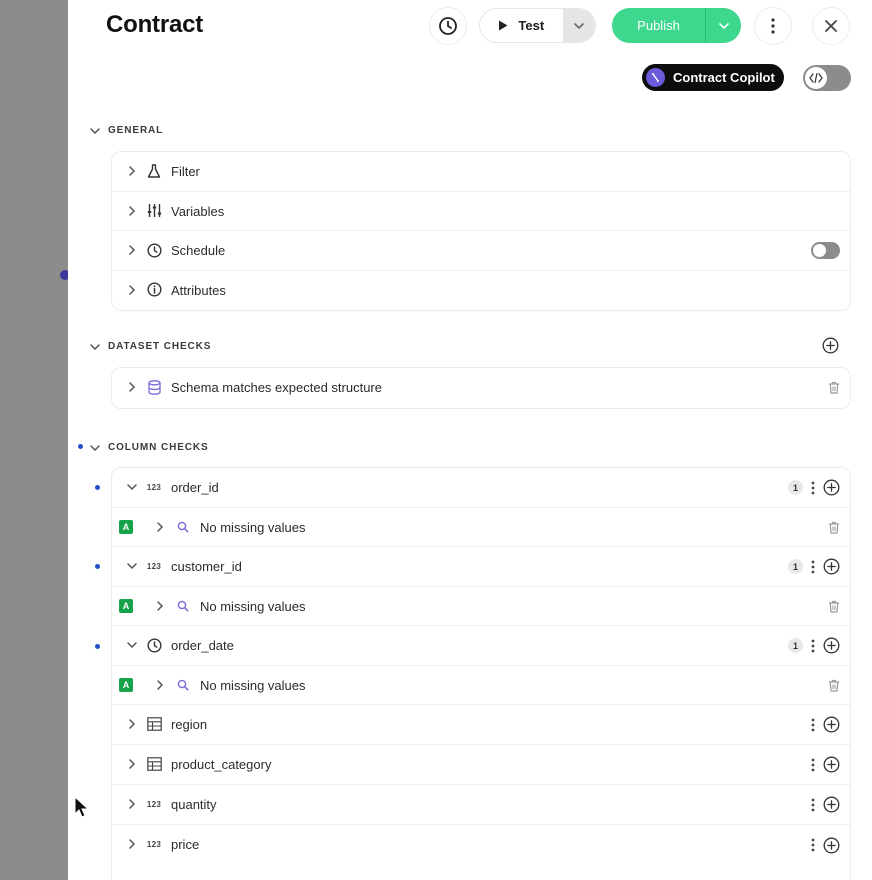 The height and width of the screenshot is (880, 872). What do you see at coordinates (481, 845) in the screenshot?
I see `column-row-price: 123 price` at bounding box center [481, 845].